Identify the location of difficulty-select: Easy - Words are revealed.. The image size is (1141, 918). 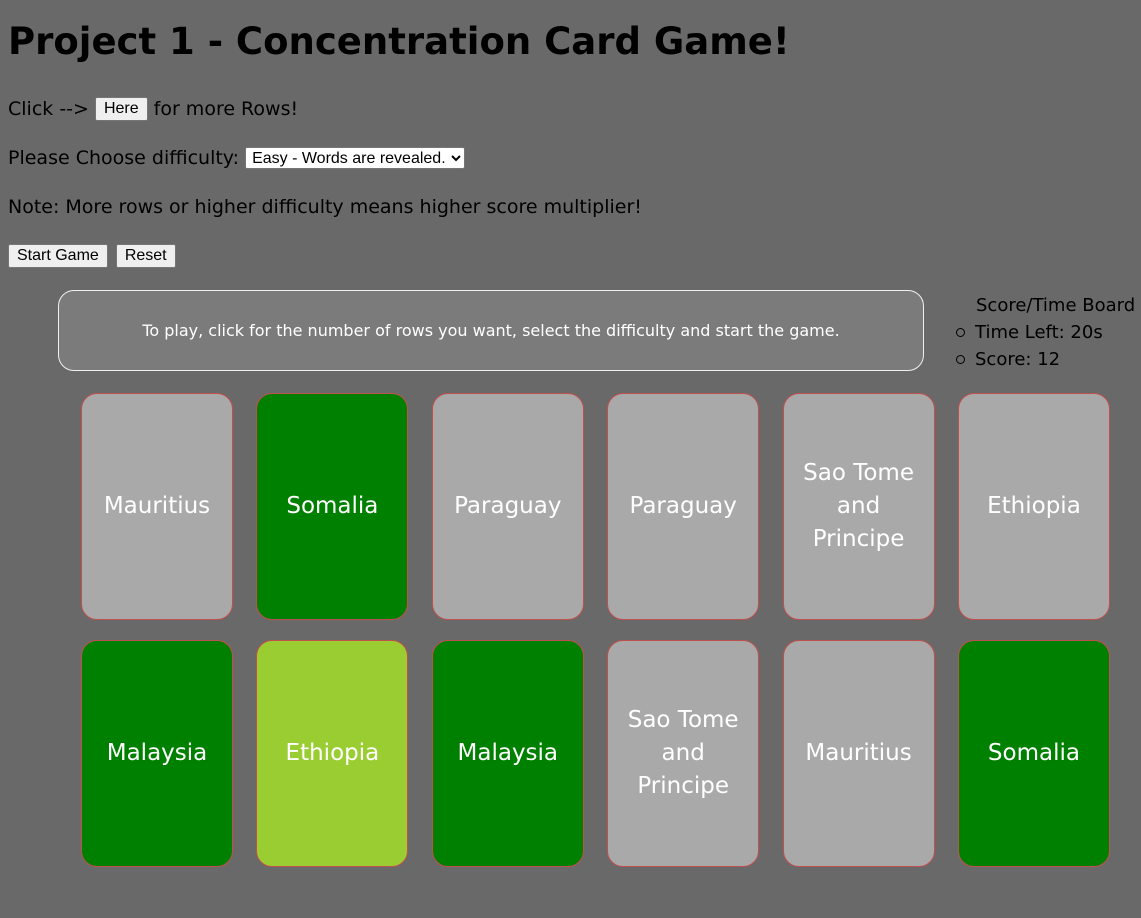
(355, 158).